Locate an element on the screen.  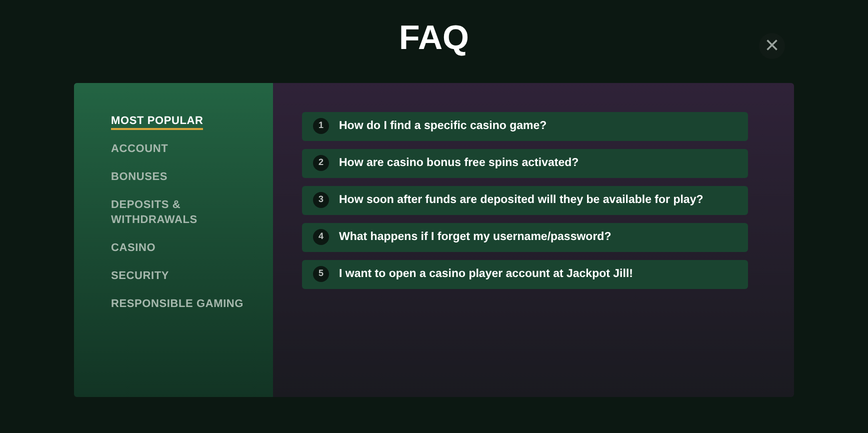
page-title: FAQ is located at coordinates (434, 38).